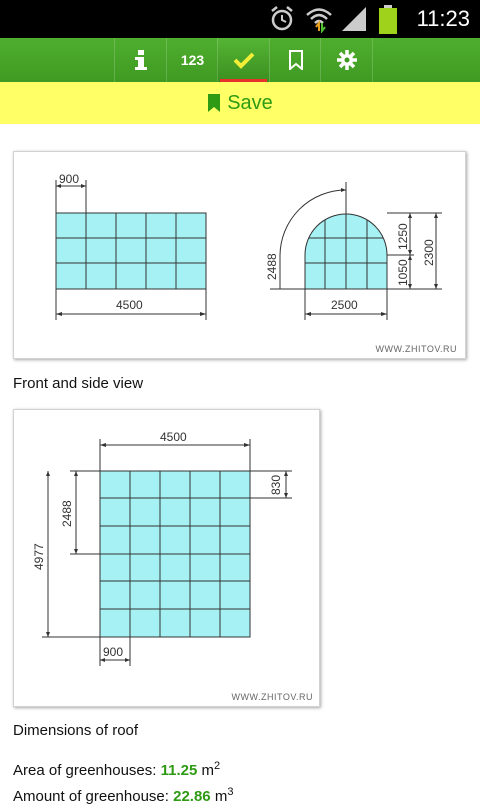  I want to click on alarm-icon, so click(282, 18).